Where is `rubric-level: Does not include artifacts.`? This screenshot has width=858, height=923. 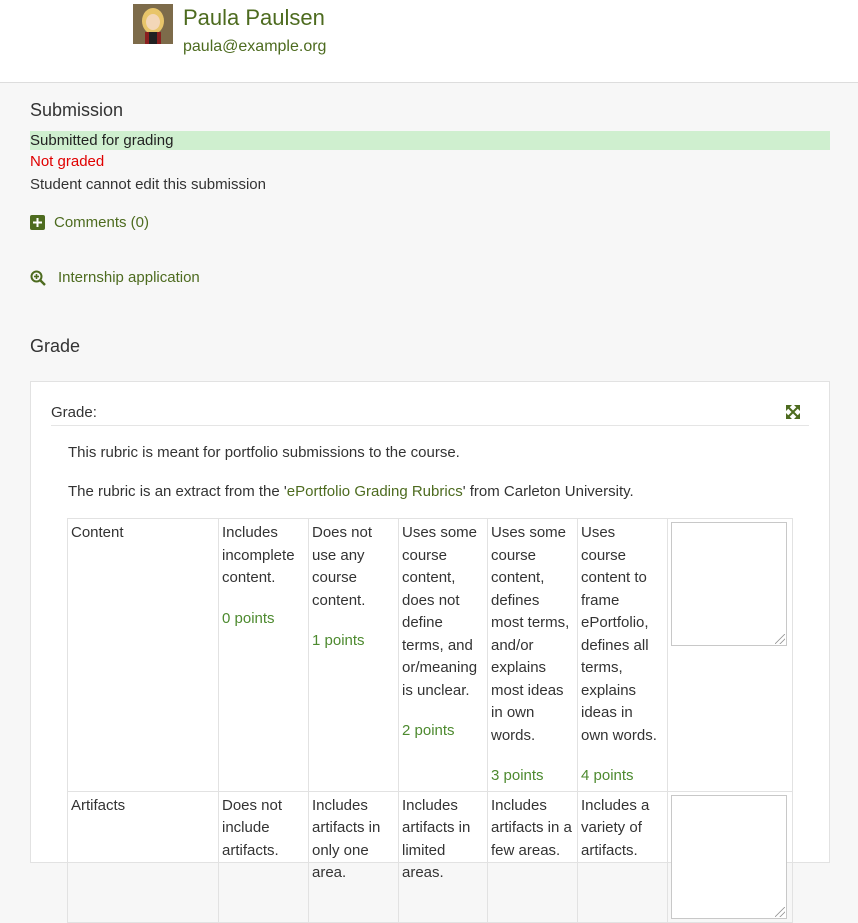
rubric-level: Does not include artifacts. is located at coordinates (263, 856).